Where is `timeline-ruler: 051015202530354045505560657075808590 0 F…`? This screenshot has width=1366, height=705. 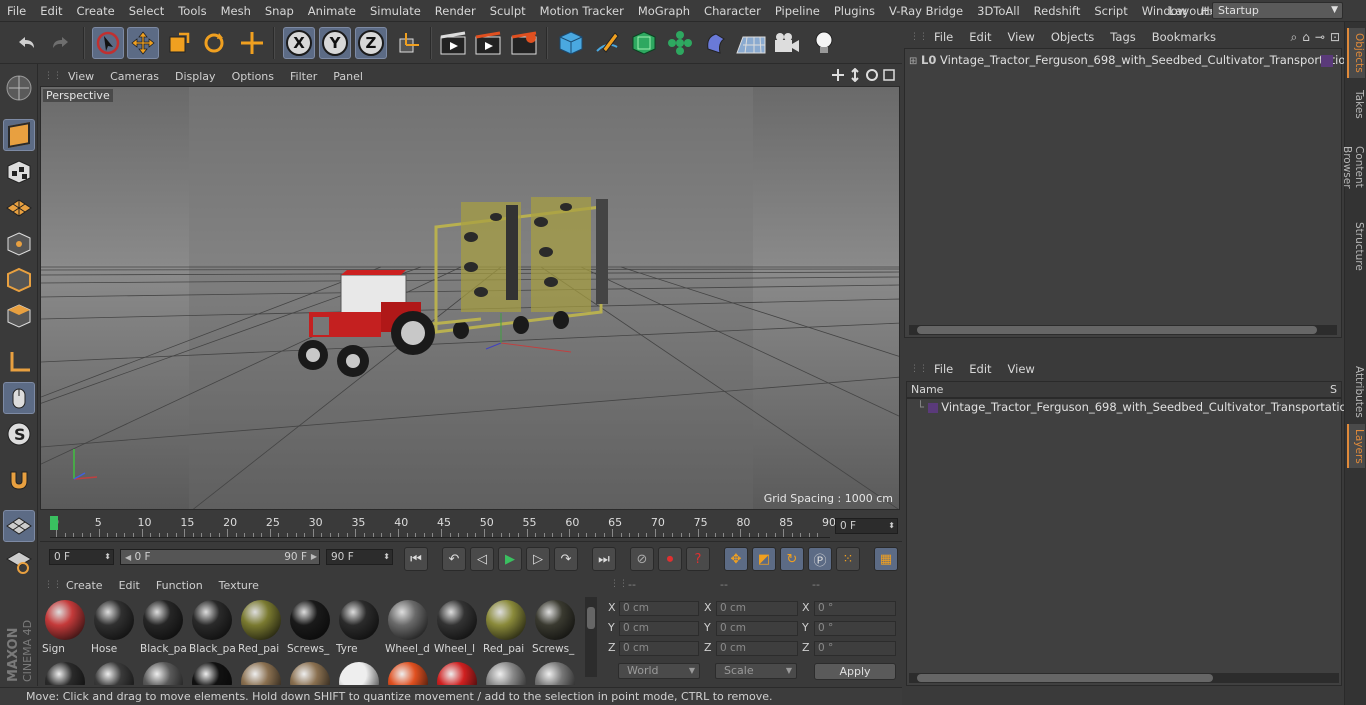 timeline-ruler: 051015202530354045505560657075808590 0 F… is located at coordinates (470, 526).